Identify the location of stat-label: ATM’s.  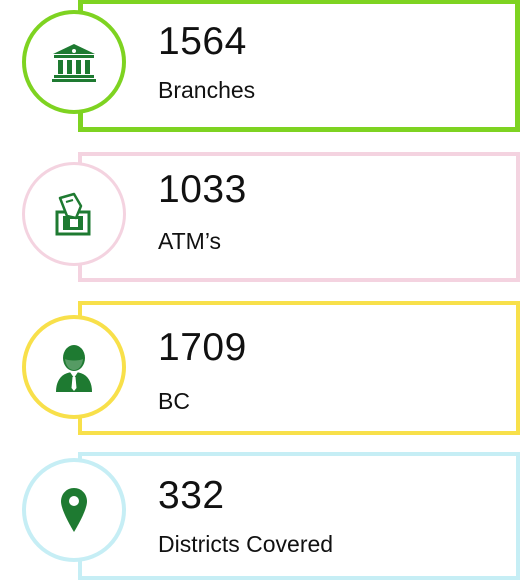
(190, 241).